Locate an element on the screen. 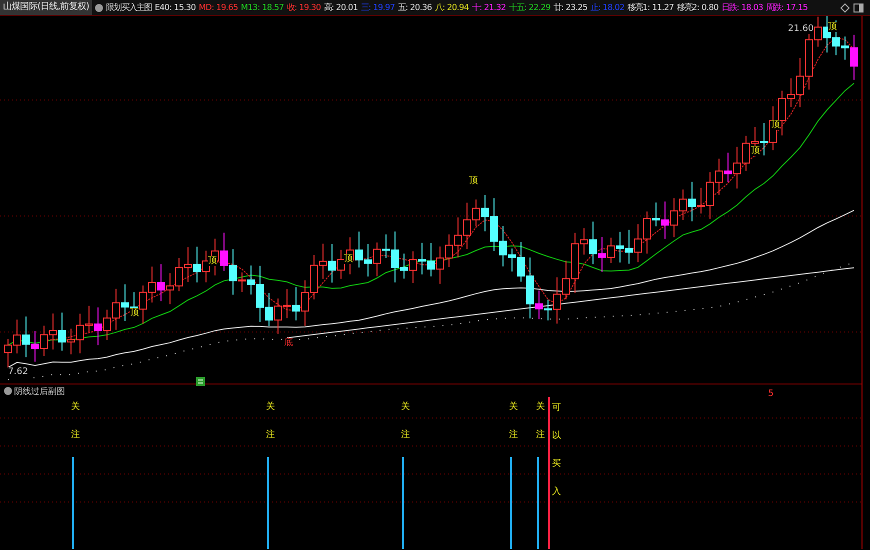 The width and height of the screenshot is (870, 550). buy-signal-text: 可以买入 is located at coordinates (556, 450).